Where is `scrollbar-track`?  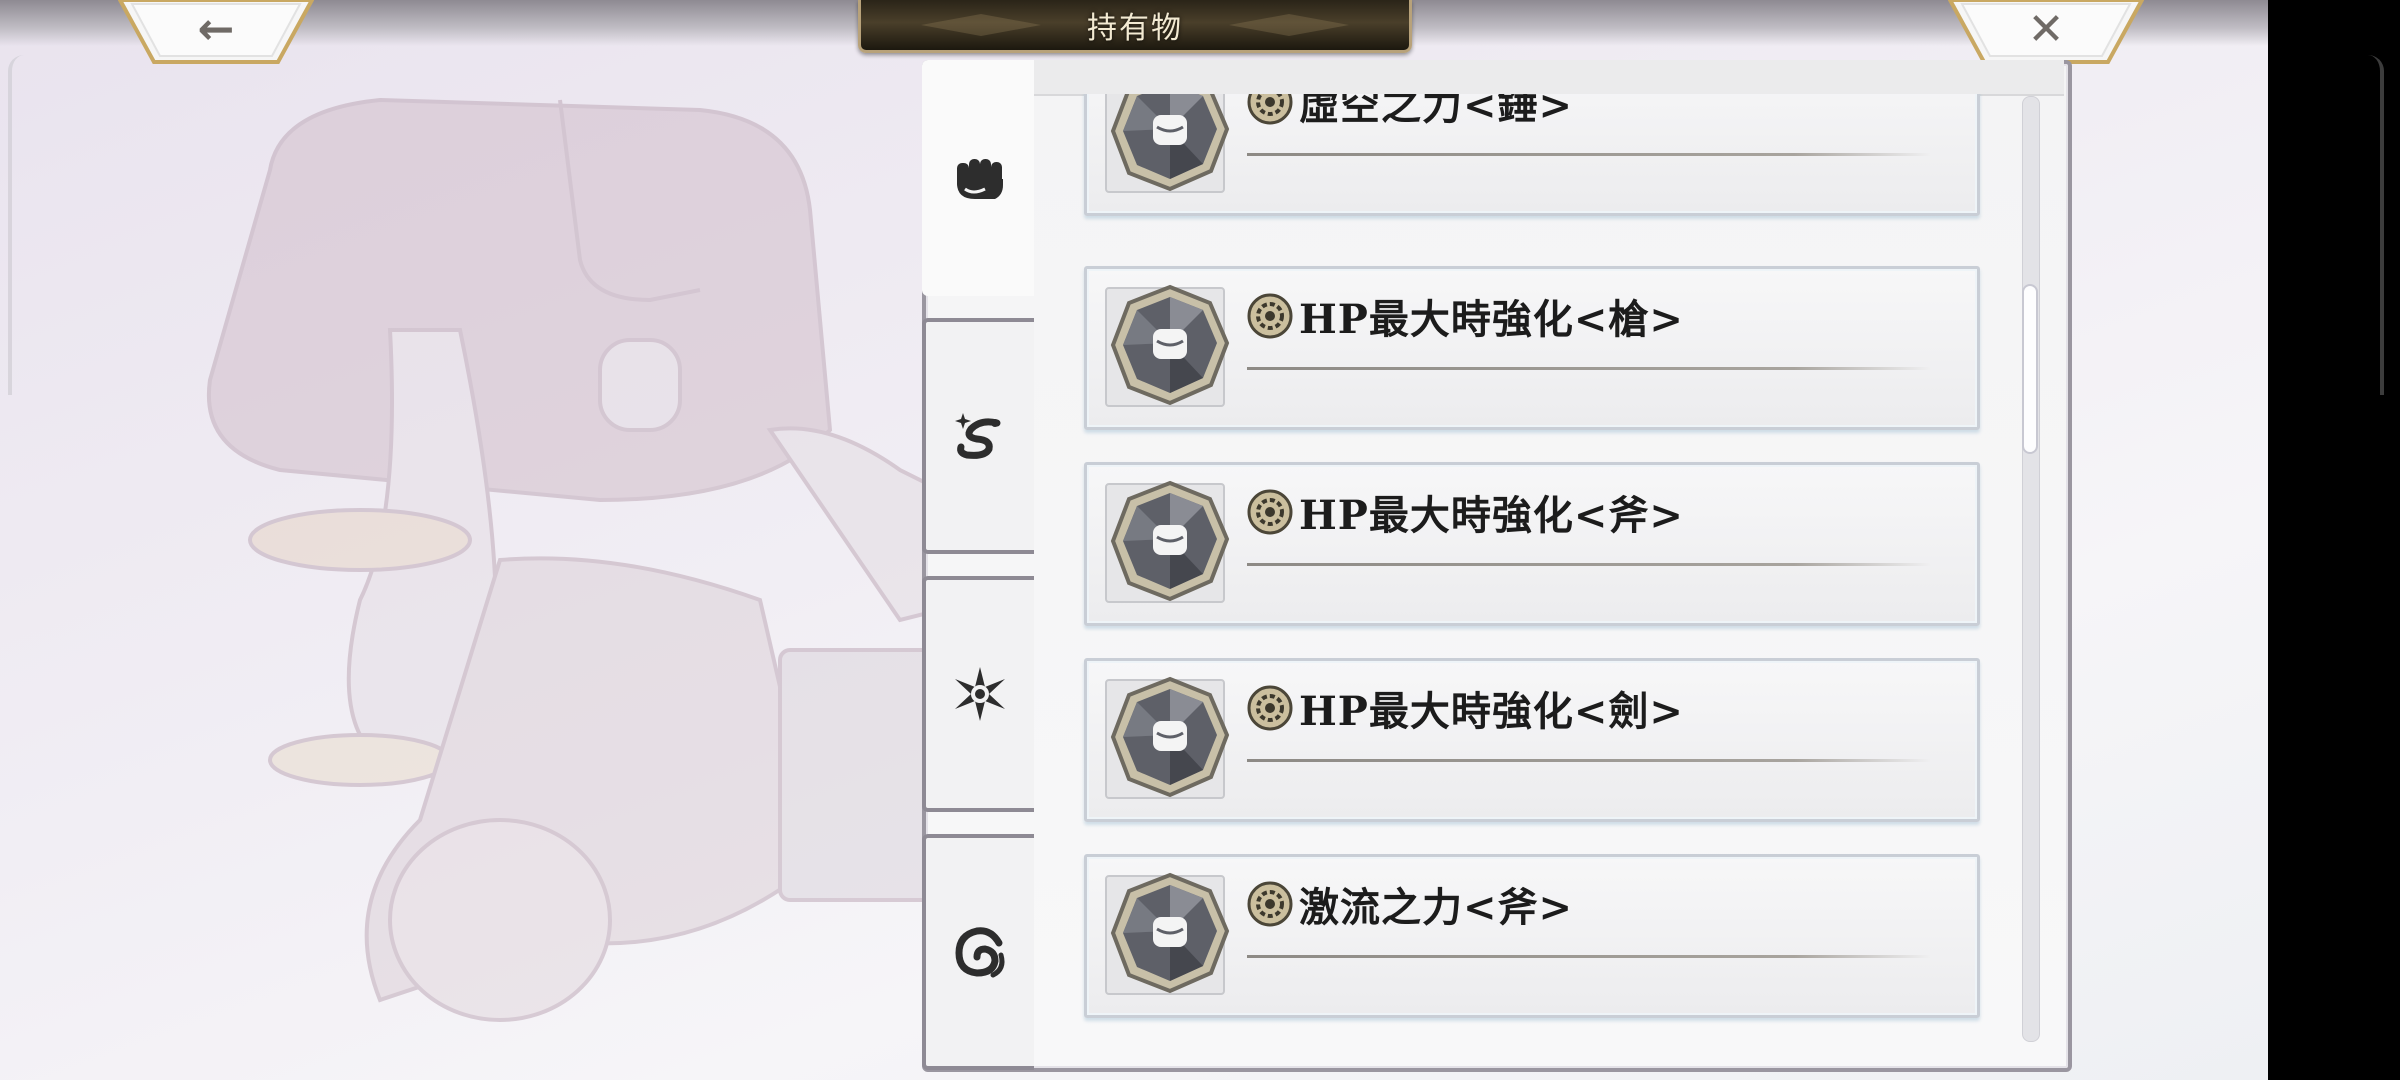
scrollbar-track is located at coordinates (2031, 569).